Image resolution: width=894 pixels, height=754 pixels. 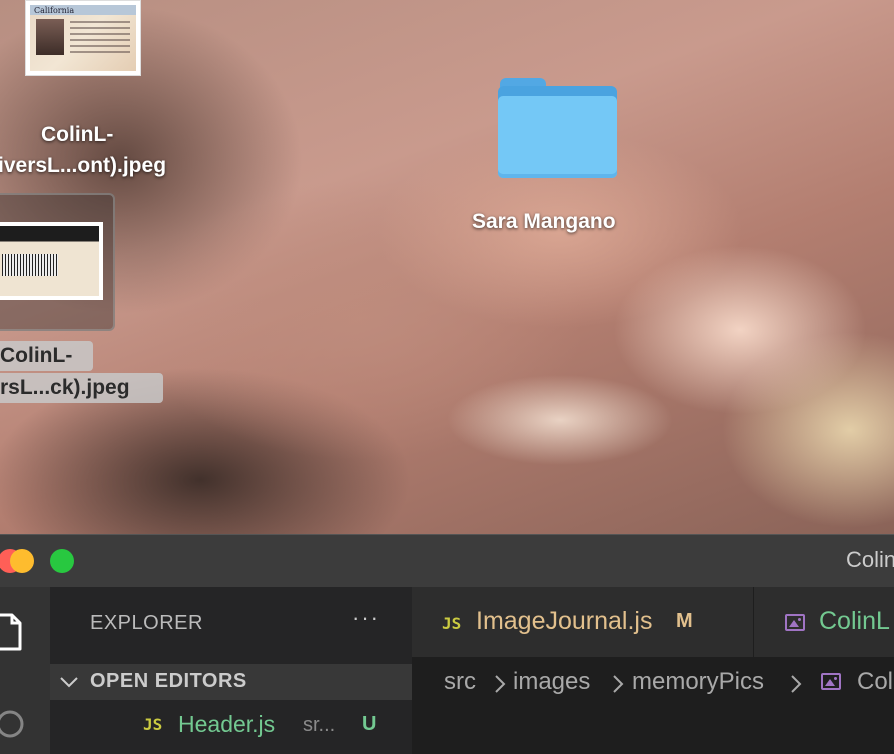 What do you see at coordinates (146, 623) in the screenshot?
I see `explorer-header: EXPLORER` at bounding box center [146, 623].